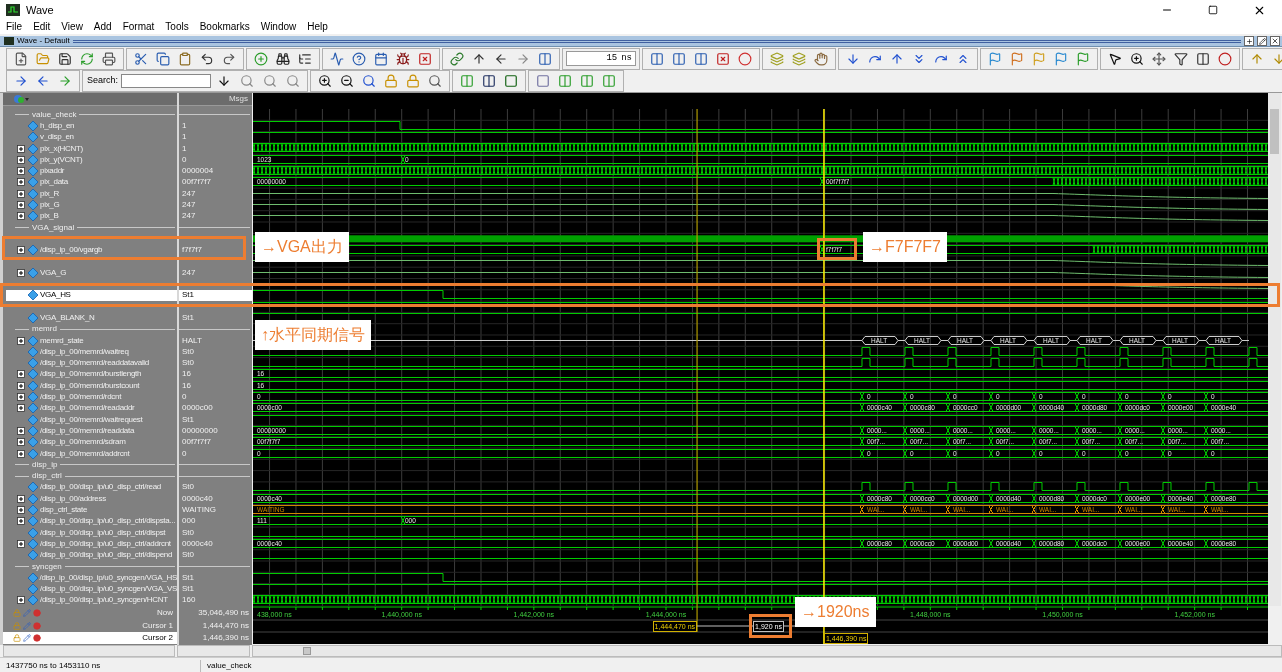  I want to click on copy-icon, so click(163, 58).